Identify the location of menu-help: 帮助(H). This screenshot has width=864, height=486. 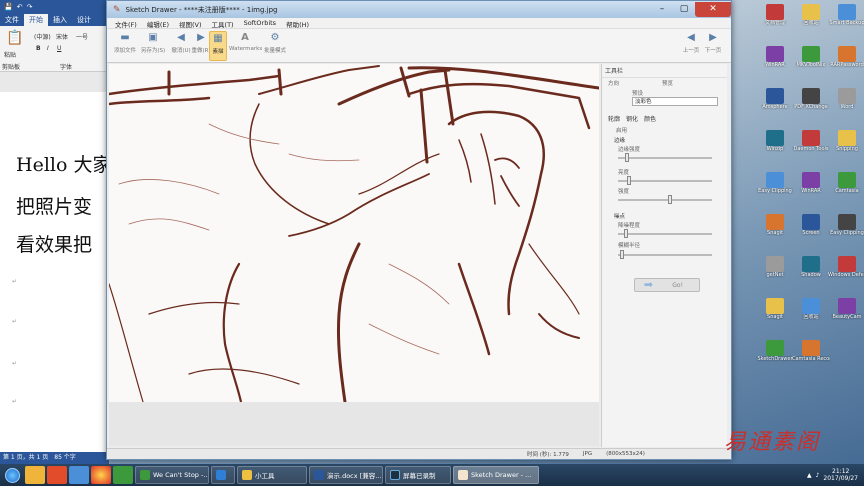
(297, 23).